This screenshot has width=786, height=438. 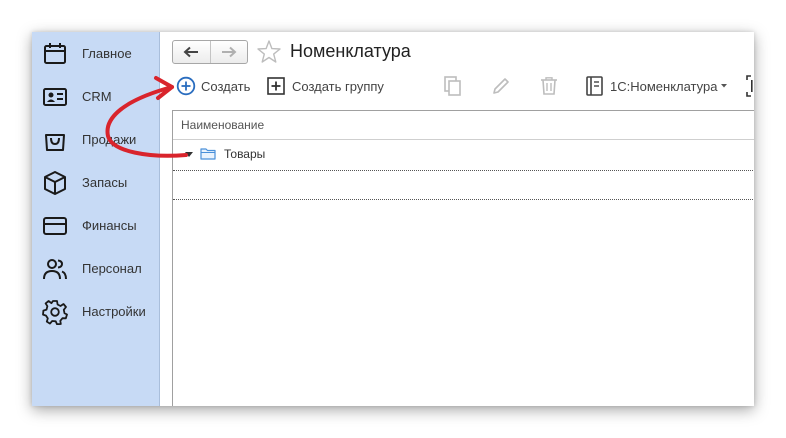 I want to click on sidebar-item-main: Главное, so click(x=95, y=53).